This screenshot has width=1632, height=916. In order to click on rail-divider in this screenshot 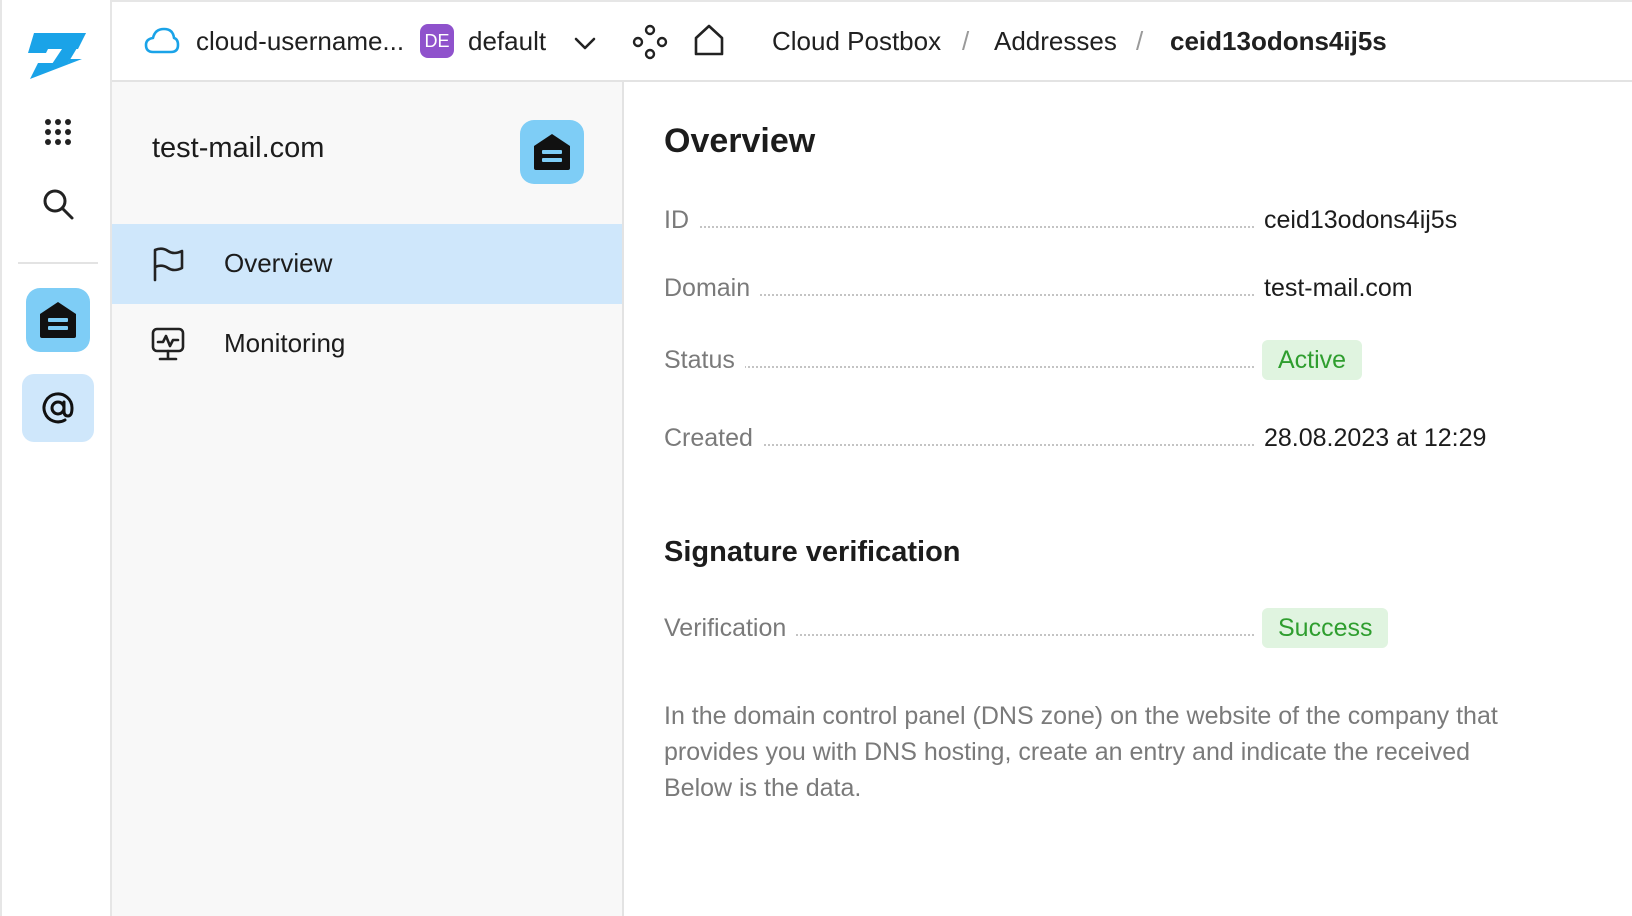, I will do `click(58, 263)`.